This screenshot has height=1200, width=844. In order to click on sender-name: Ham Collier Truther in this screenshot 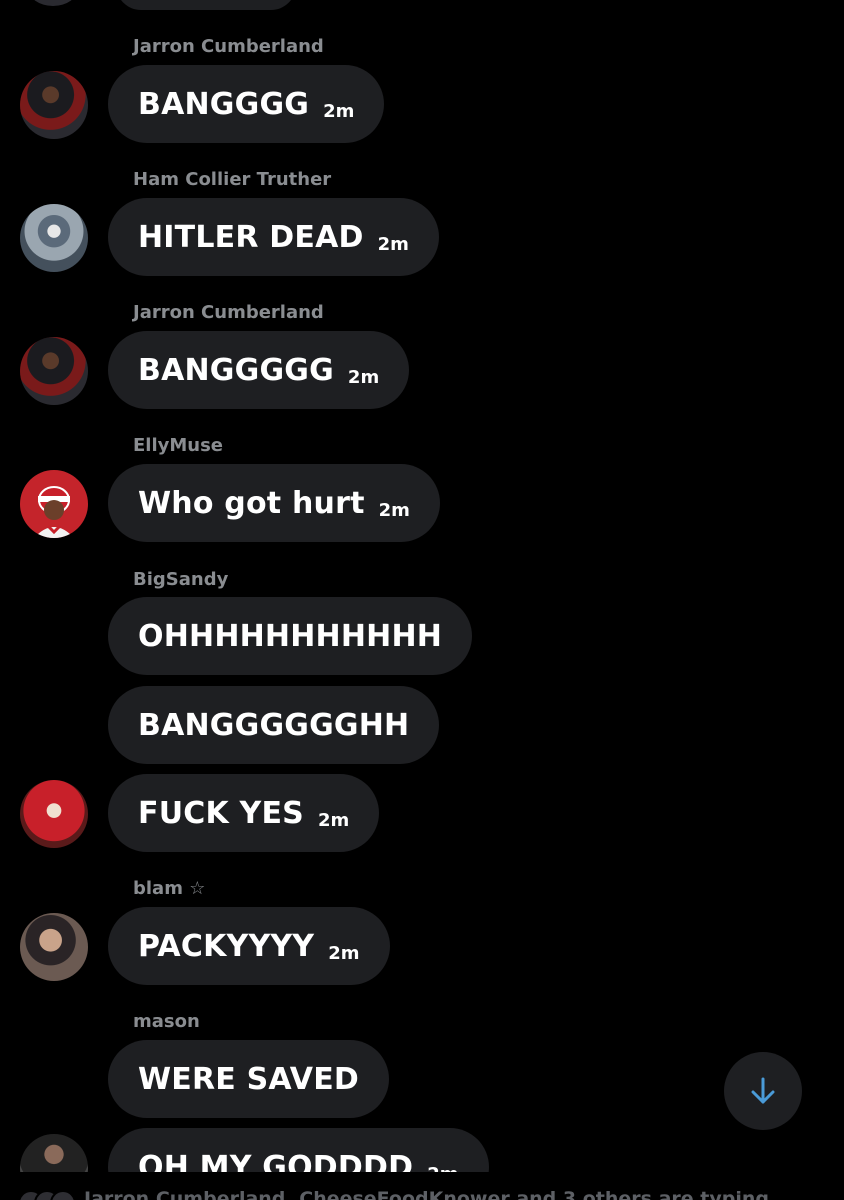, I will do `click(232, 179)`.